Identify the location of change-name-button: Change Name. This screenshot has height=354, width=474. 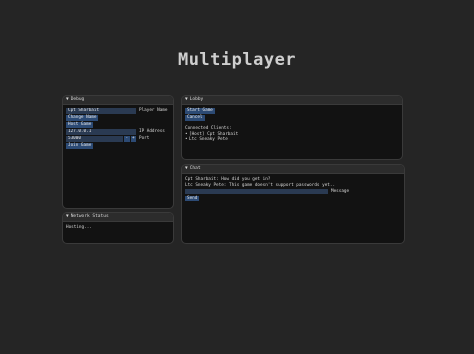
(82, 118).